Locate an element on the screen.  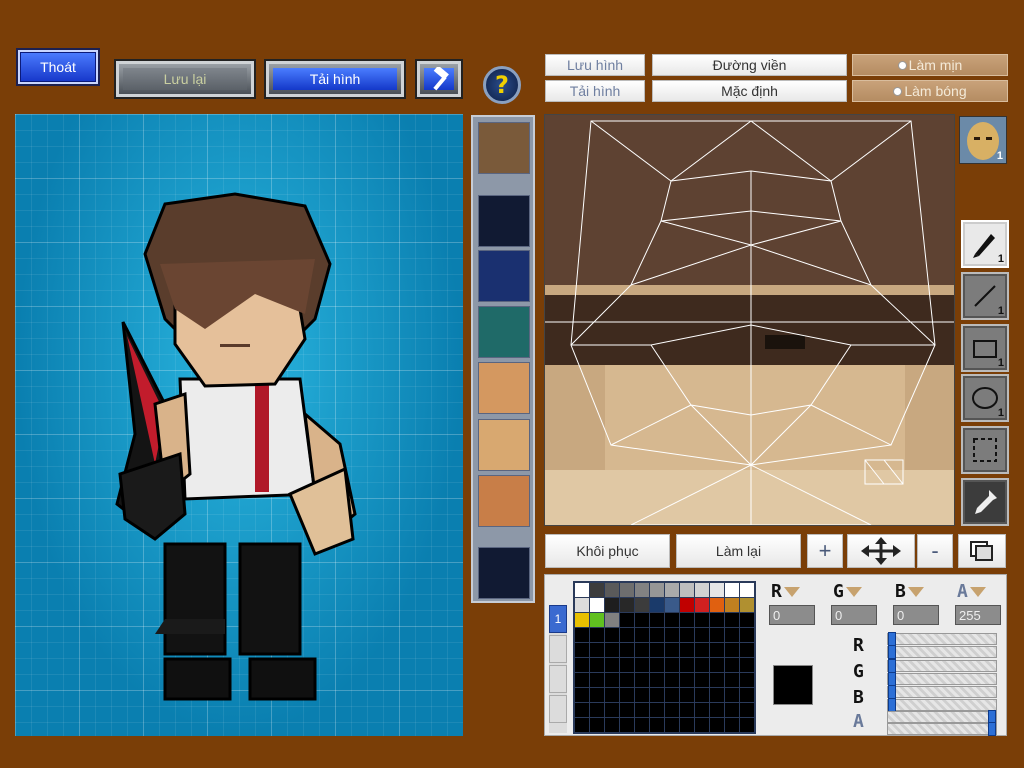
default-button: Mặc định is located at coordinates (749, 91).